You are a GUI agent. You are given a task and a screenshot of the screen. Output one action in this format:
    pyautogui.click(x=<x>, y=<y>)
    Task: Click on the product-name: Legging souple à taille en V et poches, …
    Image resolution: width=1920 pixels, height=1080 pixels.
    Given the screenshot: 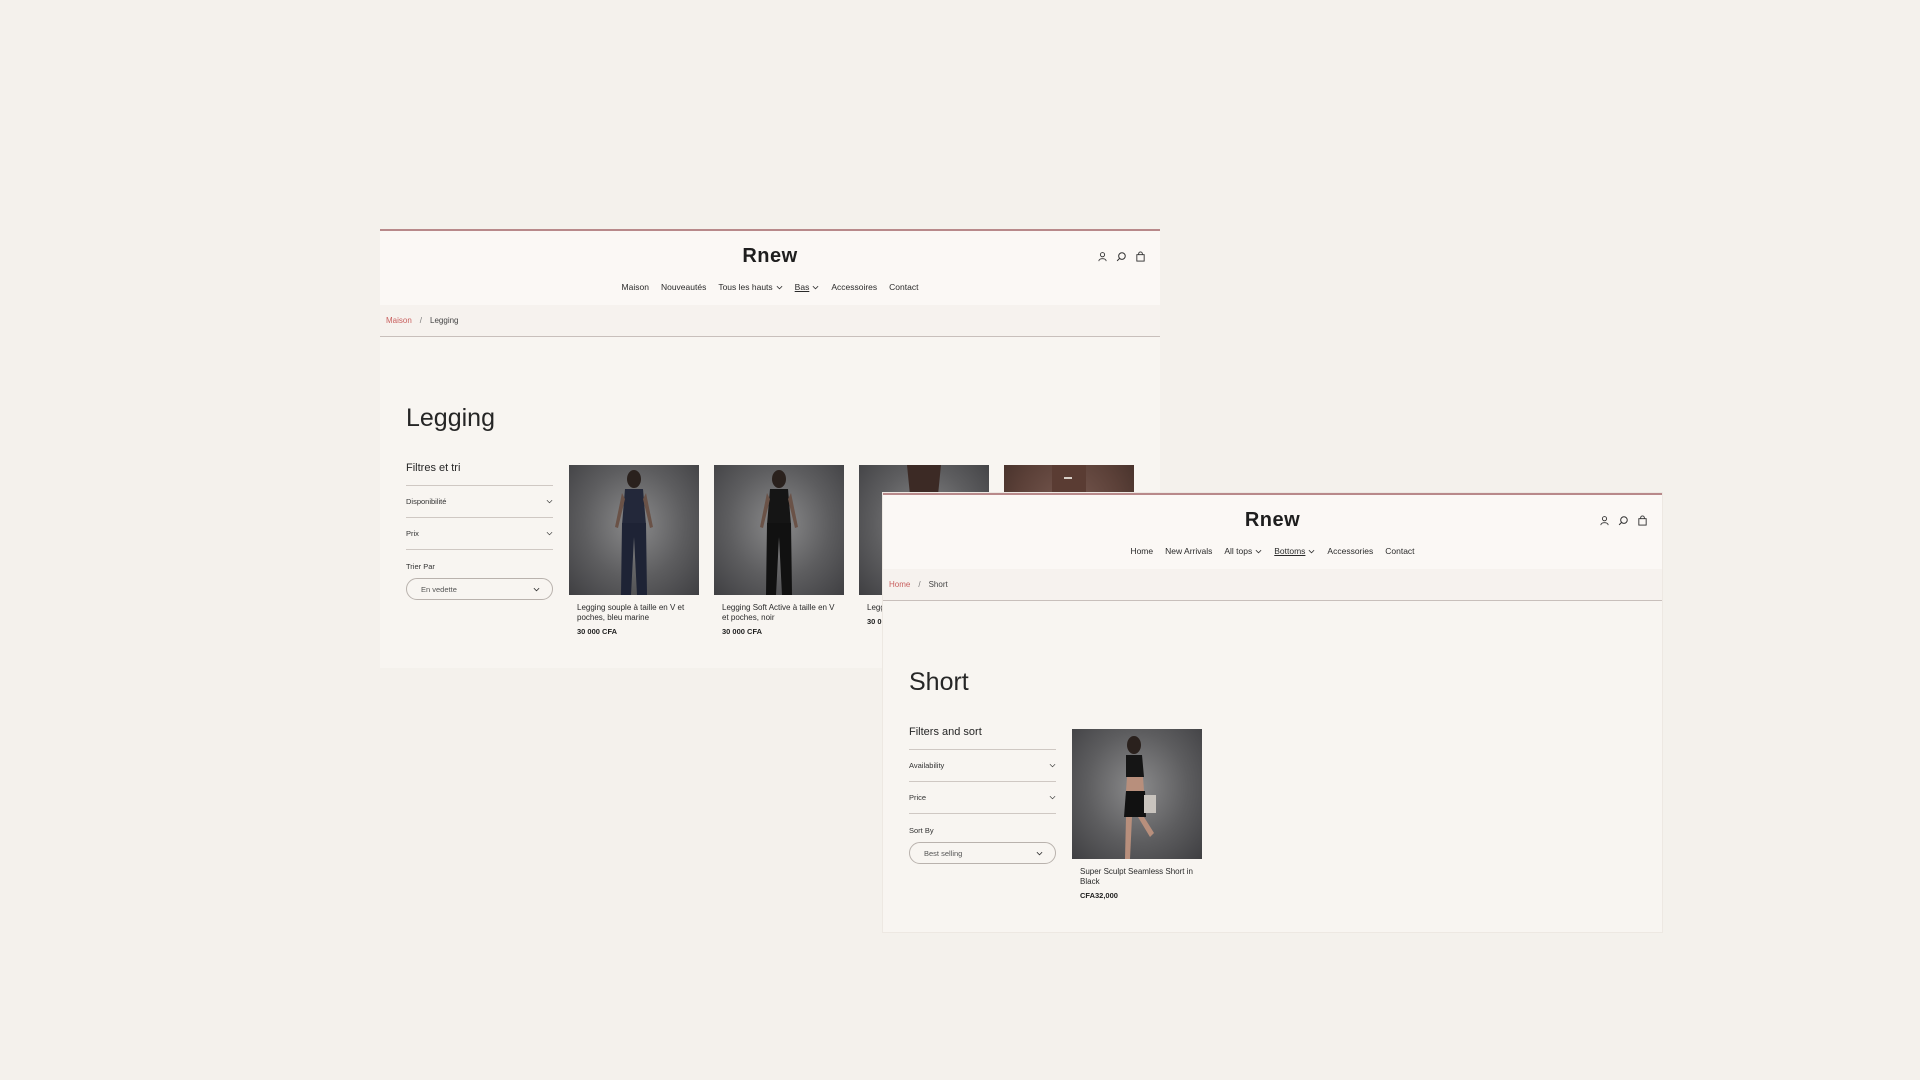 What is the action you would take?
    pyautogui.click(x=634, y=609)
    